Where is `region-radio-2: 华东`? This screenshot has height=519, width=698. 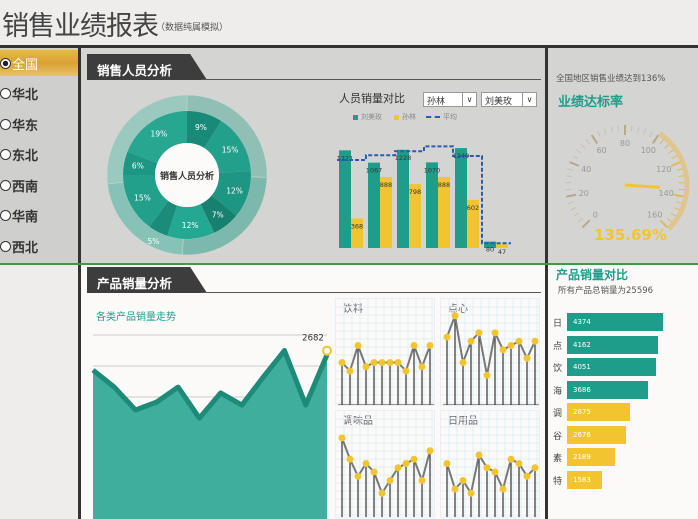 region-radio-2: 华东 is located at coordinates (39, 124).